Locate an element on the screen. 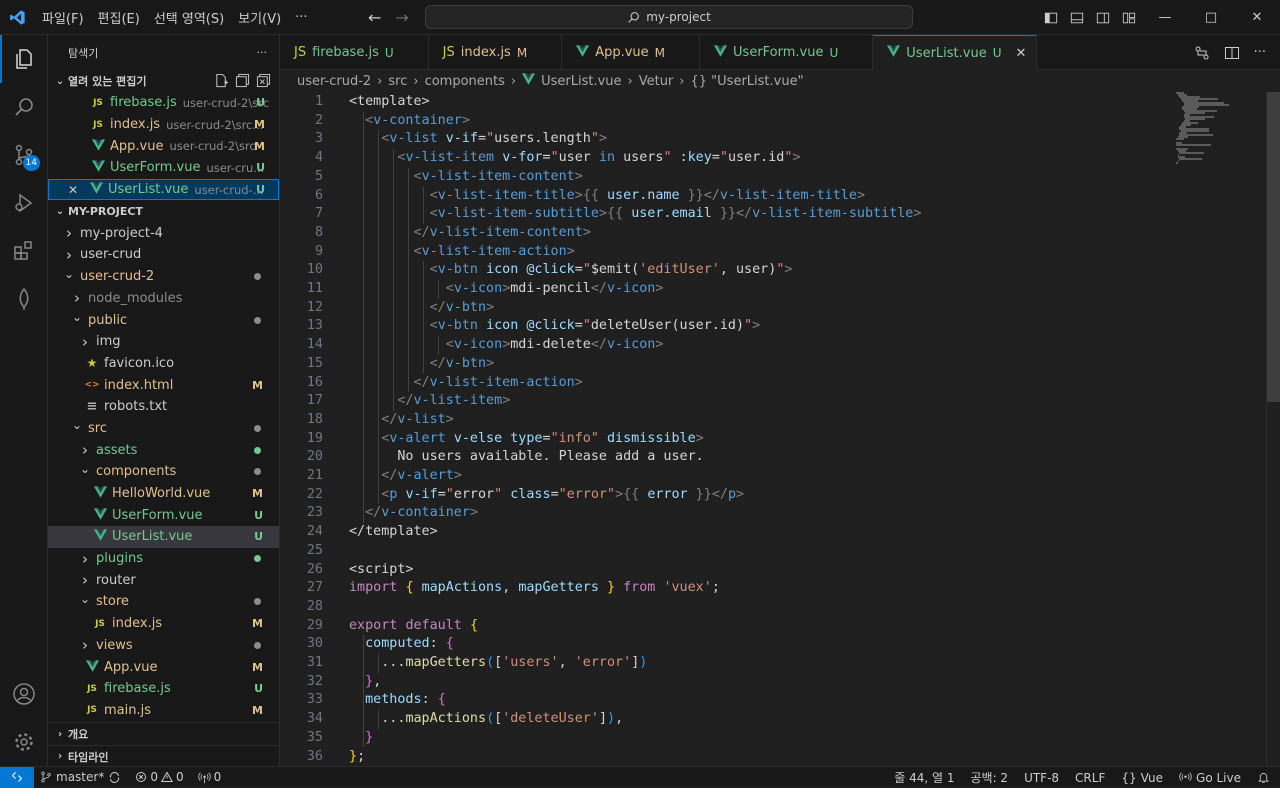  project-header: ⌄ MY-PROJECT is located at coordinates (163, 211).